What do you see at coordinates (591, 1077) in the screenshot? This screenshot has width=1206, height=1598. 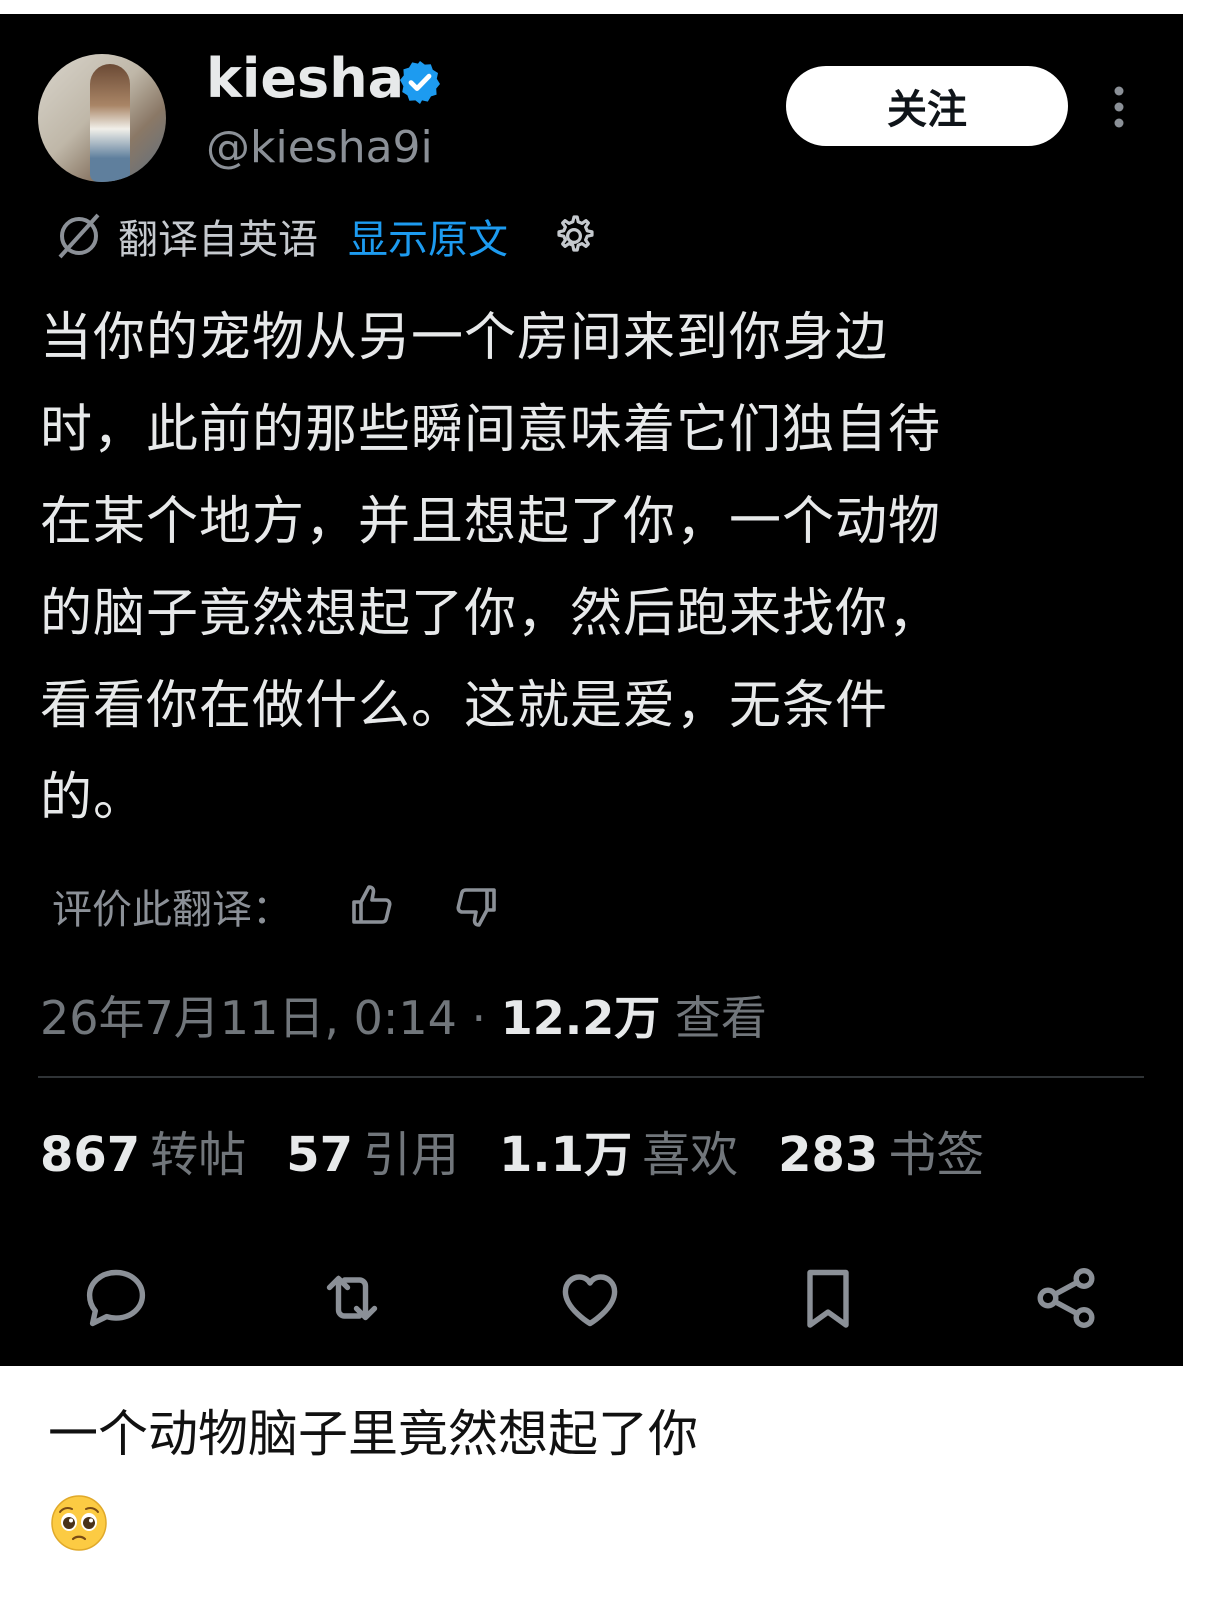 I see `divider` at bounding box center [591, 1077].